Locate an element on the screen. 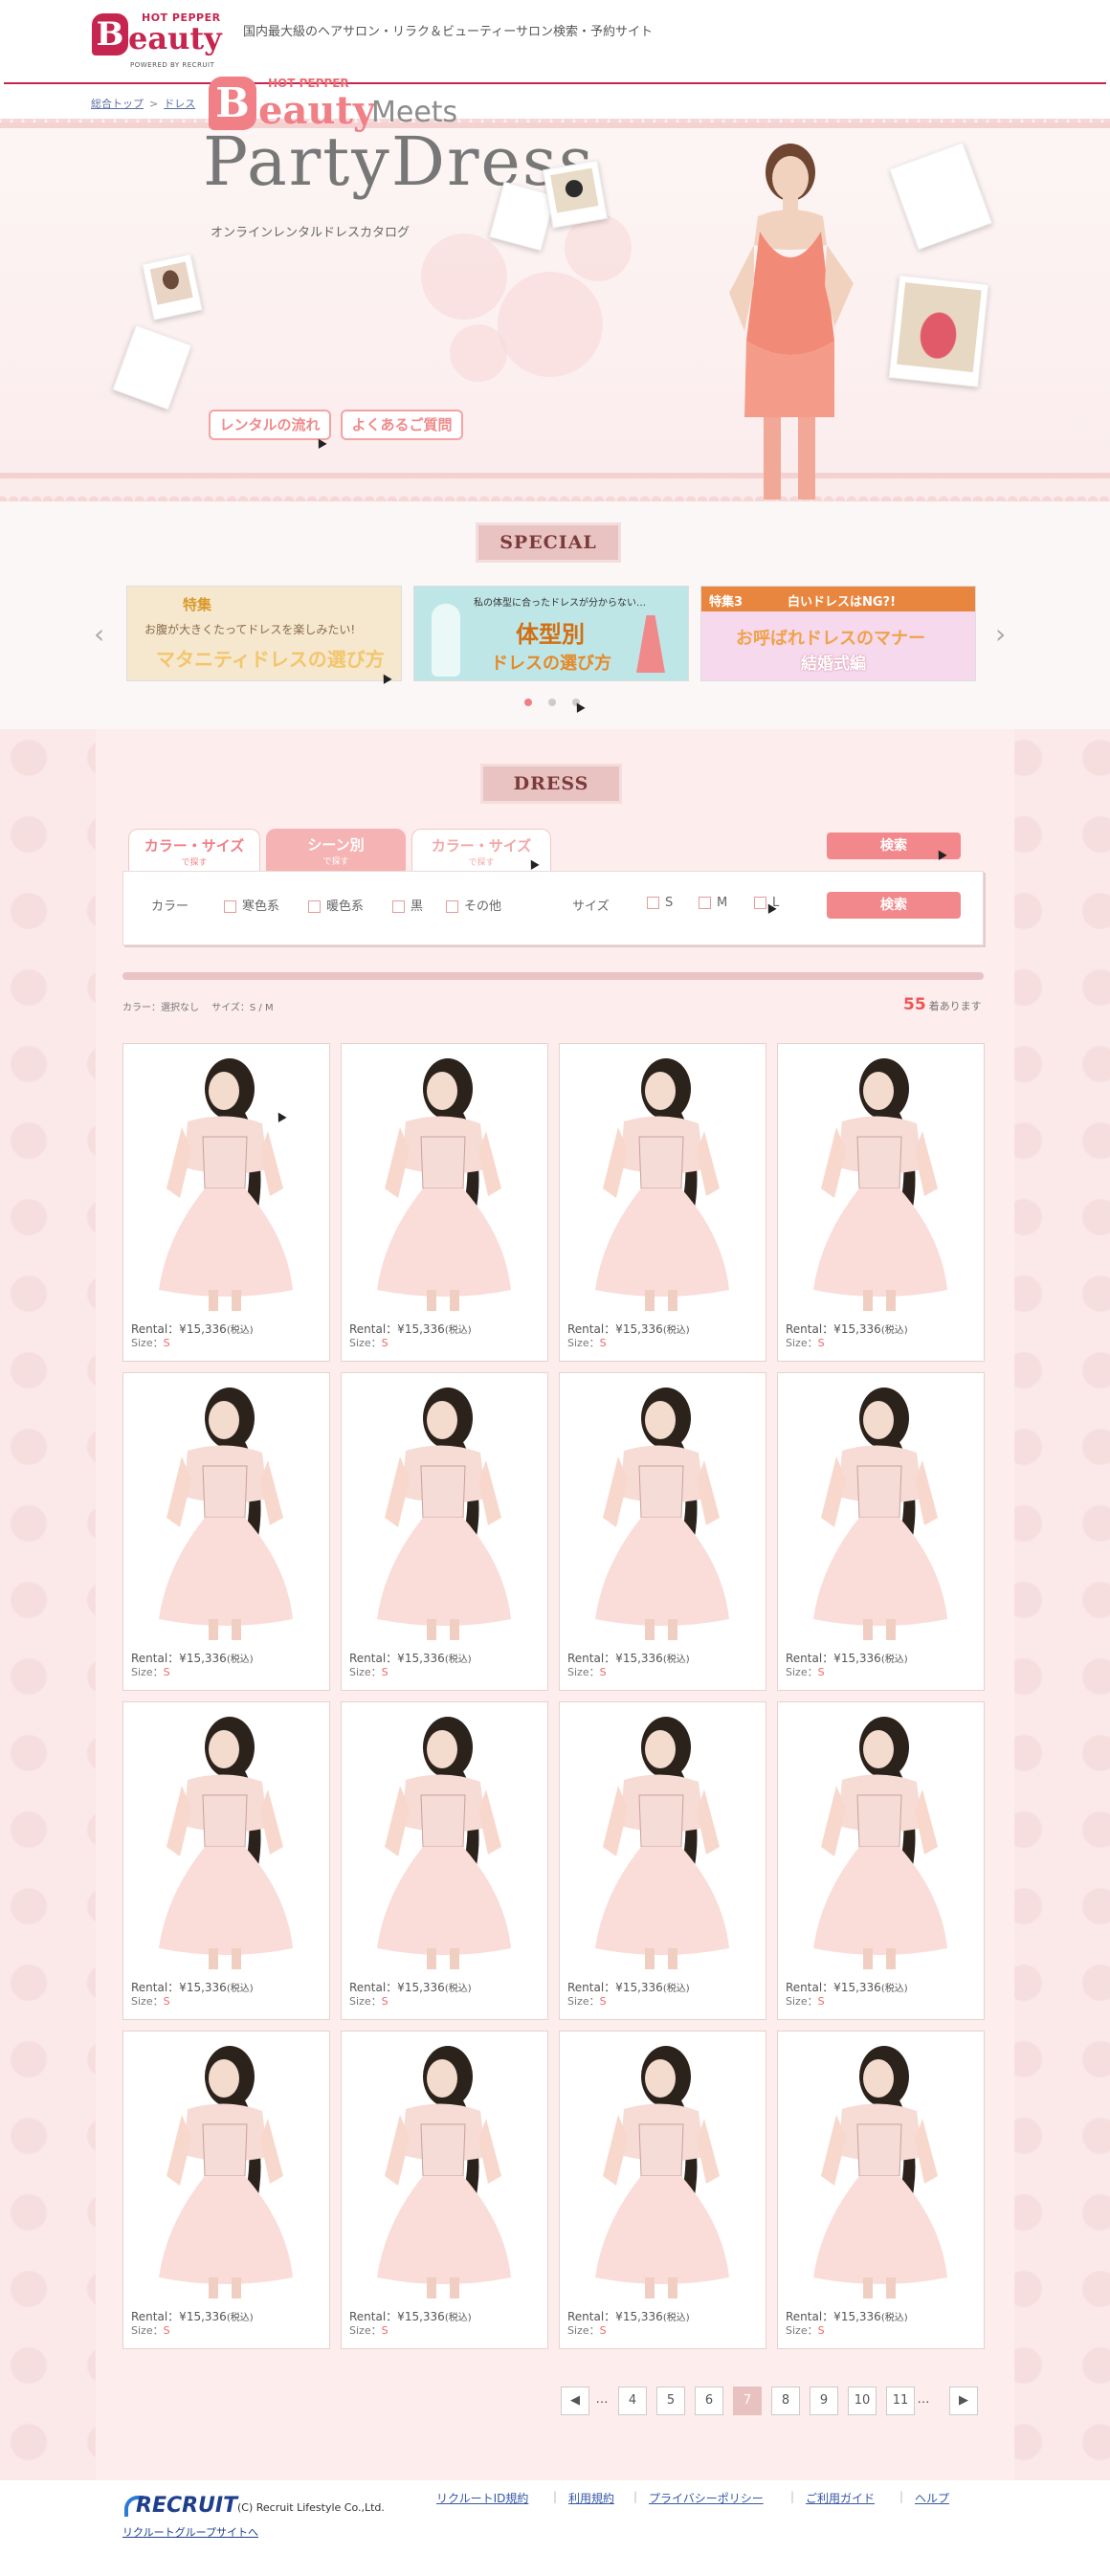 This screenshot has width=1110, height=2576. page-11: 11 is located at coordinates (900, 2401).